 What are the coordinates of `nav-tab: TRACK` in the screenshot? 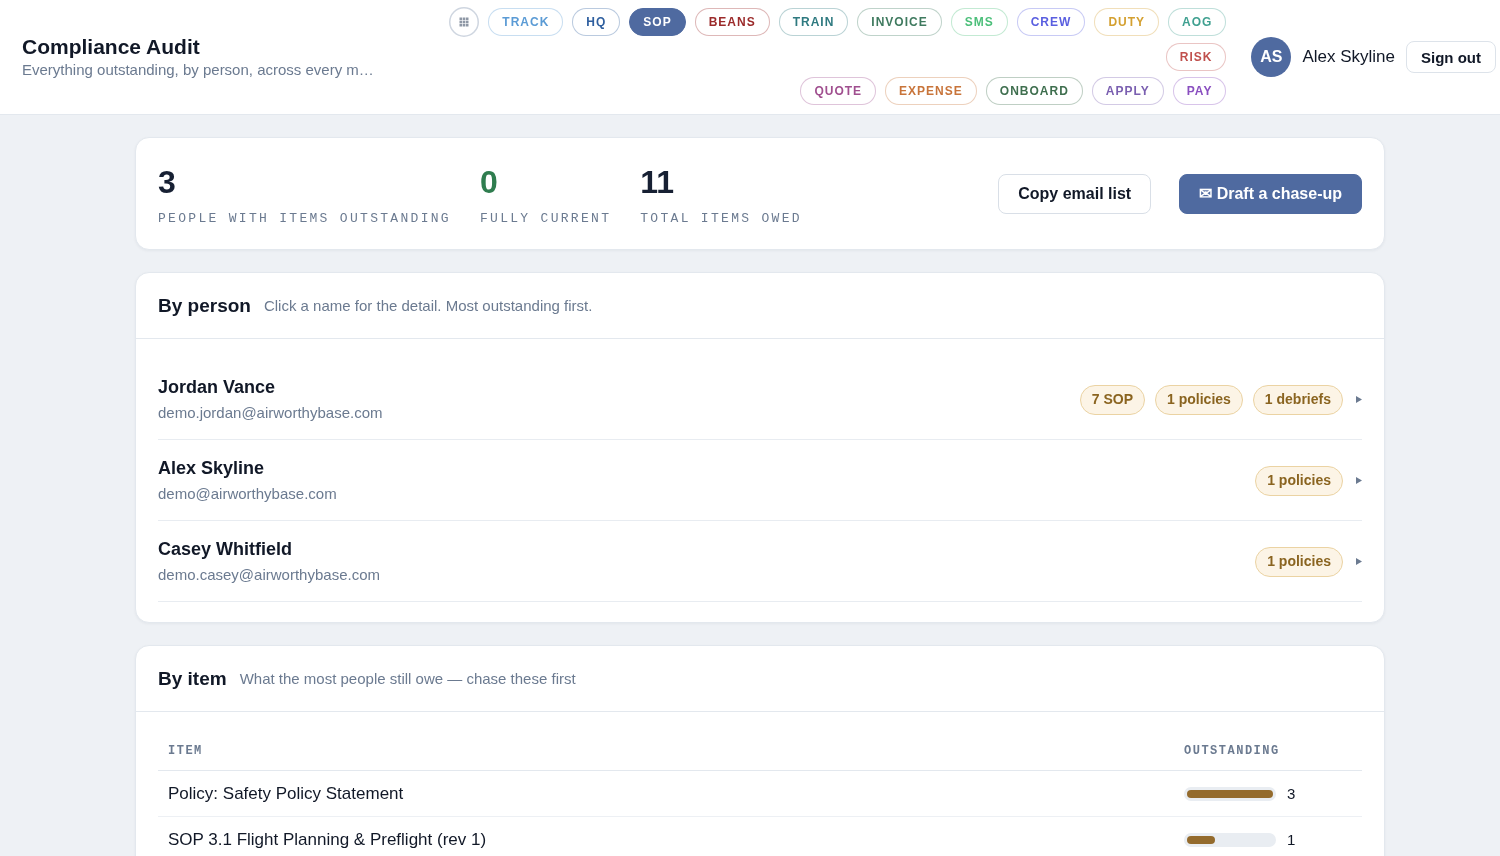 It's located at (526, 22).